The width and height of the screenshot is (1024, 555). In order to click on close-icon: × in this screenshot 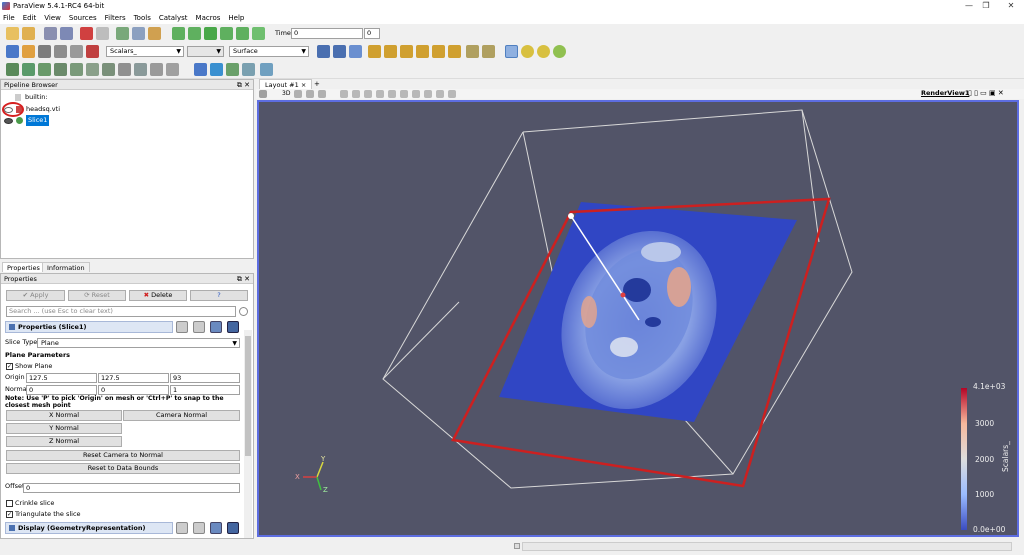, I will do `click(303, 85)`.